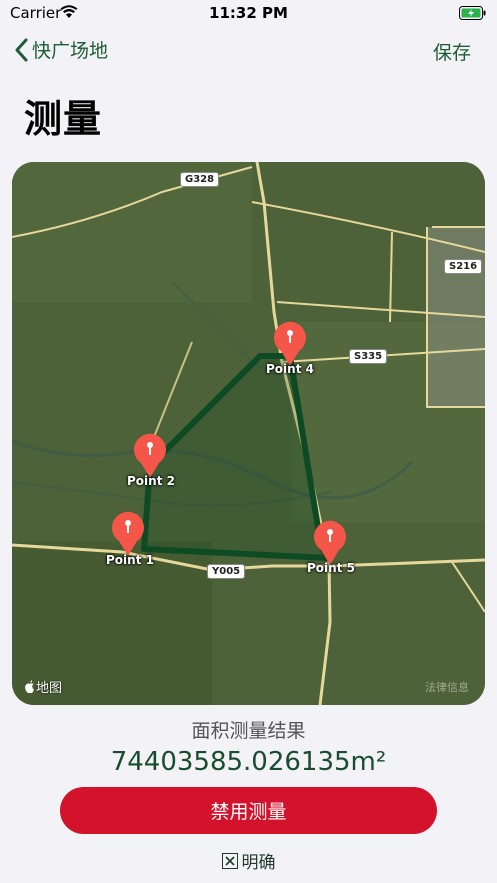  Describe the element at coordinates (70, 51) in the screenshot. I see `back-label: 快广场地` at that location.